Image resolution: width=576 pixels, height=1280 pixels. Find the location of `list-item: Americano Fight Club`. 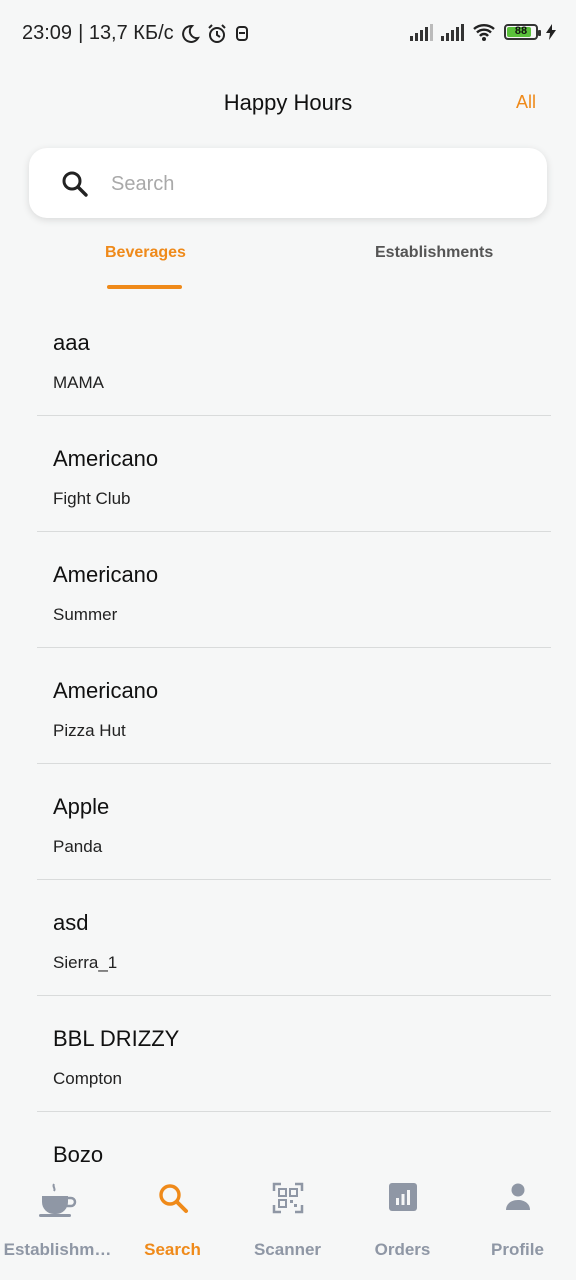

list-item: Americano Fight Club is located at coordinates (294, 474).